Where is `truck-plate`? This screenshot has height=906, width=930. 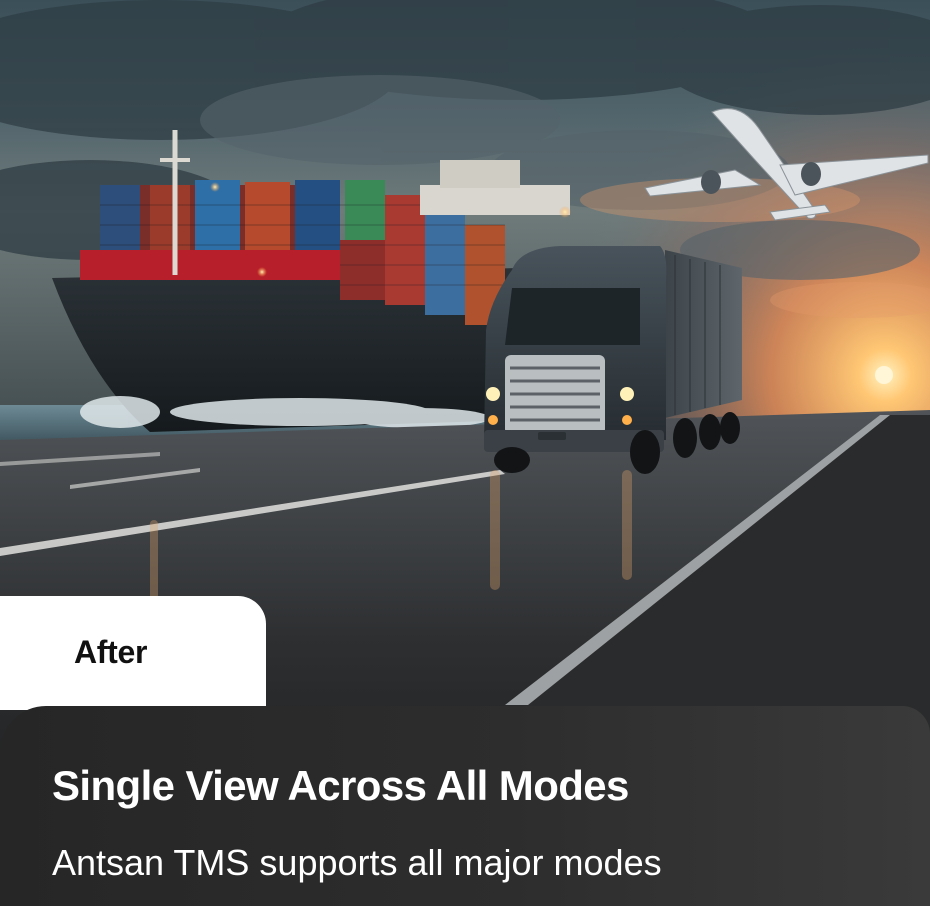 truck-plate is located at coordinates (552, 436).